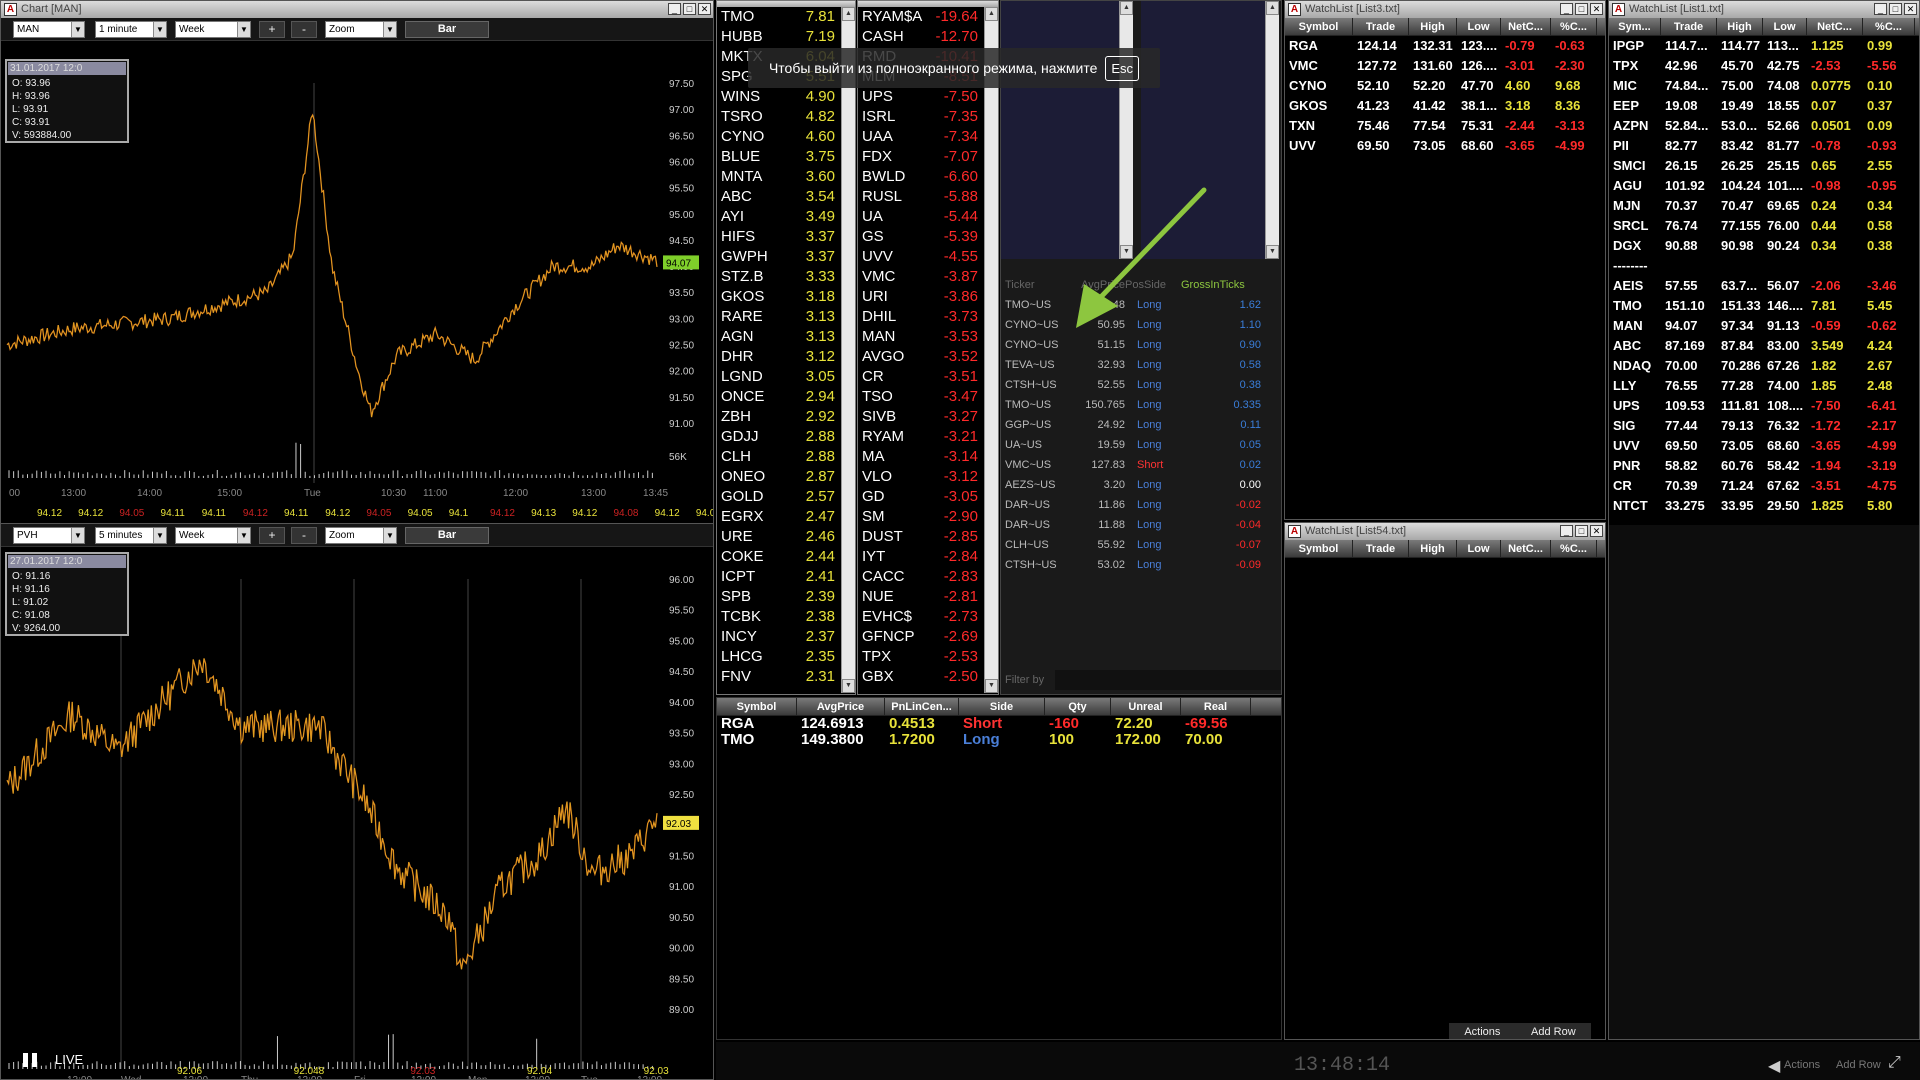 The width and height of the screenshot is (1920, 1080). What do you see at coordinates (778, 657) in the screenshot?
I see `mover-row: LHCG 2.35` at bounding box center [778, 657].